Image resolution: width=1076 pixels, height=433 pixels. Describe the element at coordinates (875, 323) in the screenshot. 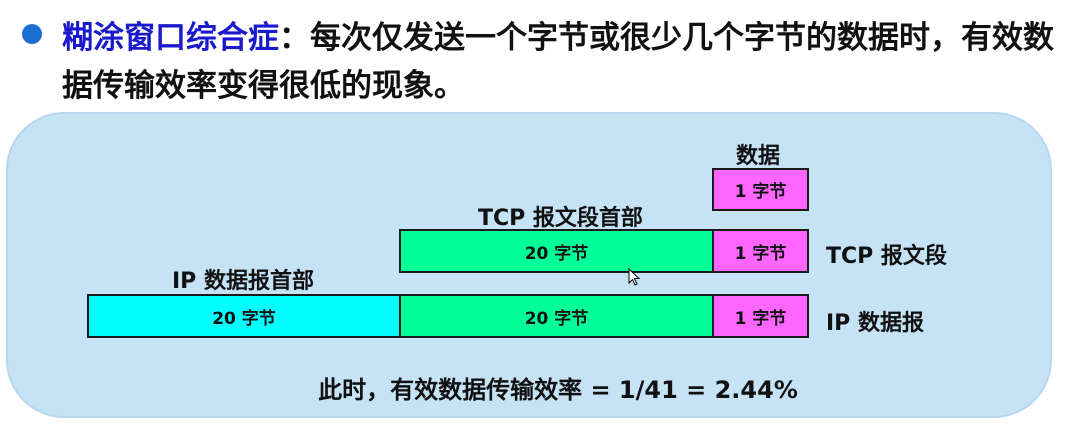

I see `ip-datagram-label: IP 数据报` at that location.